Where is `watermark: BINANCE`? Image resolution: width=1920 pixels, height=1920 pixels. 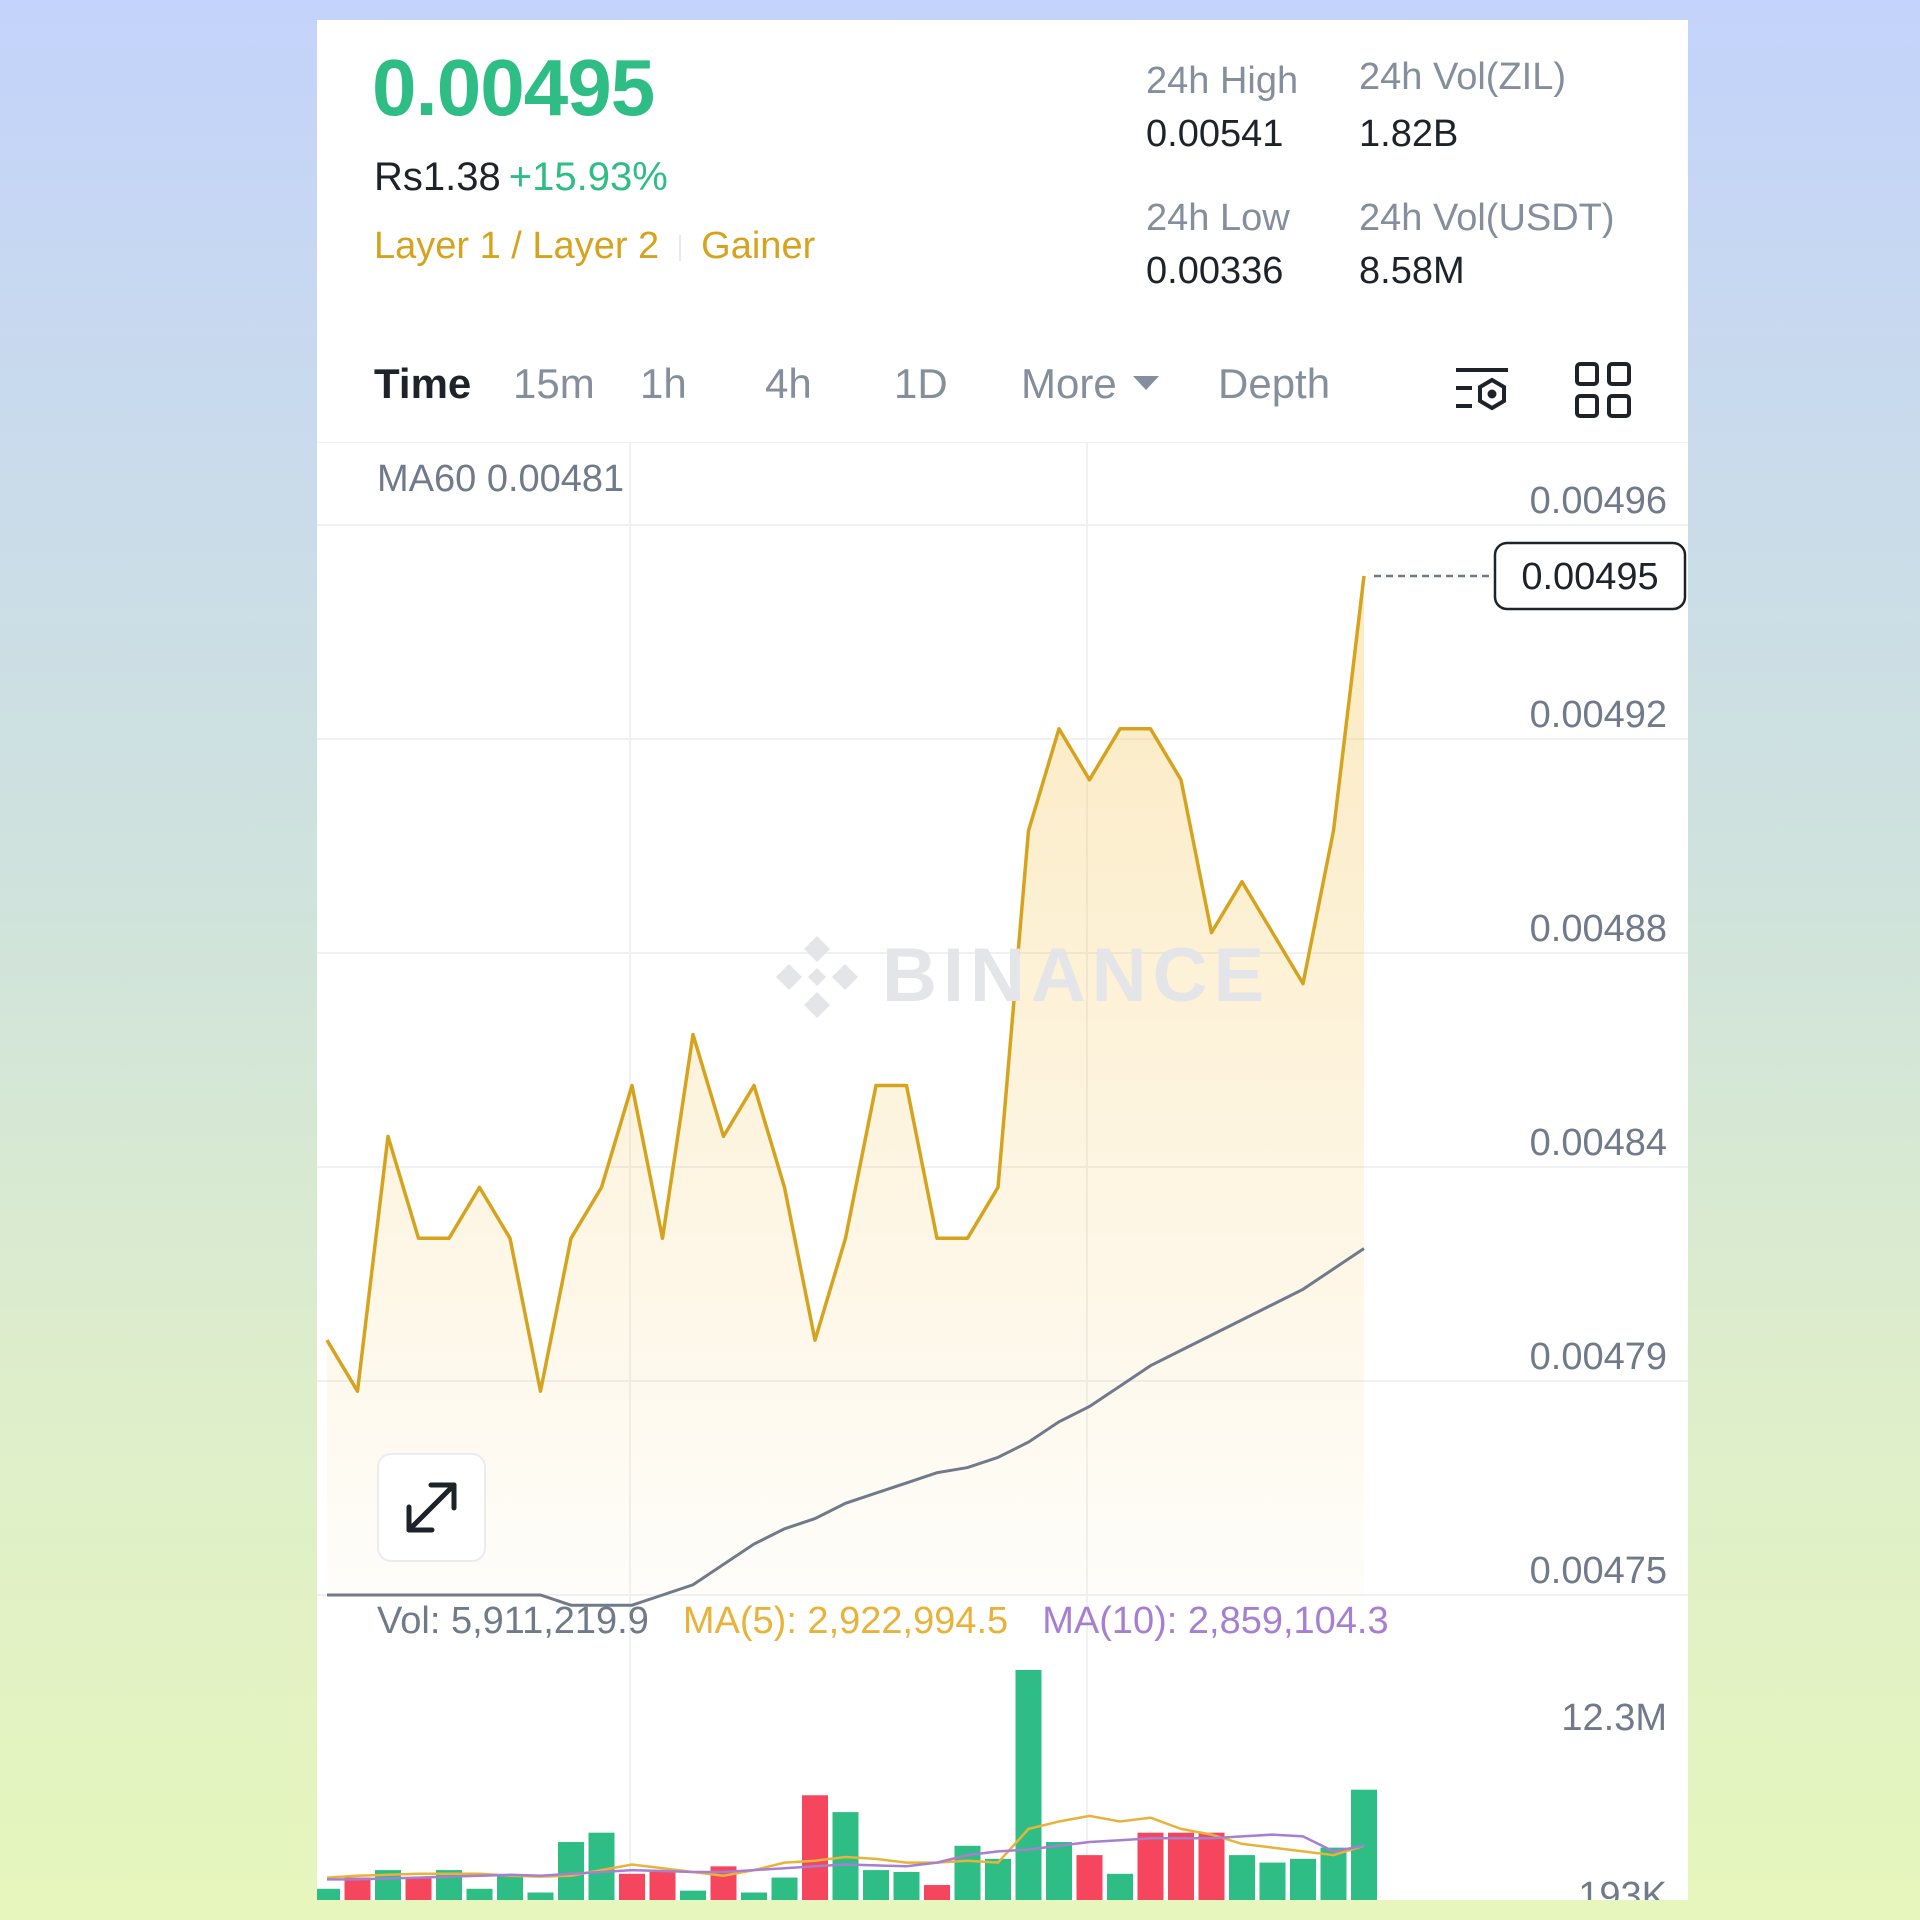
watermark: BINANCE is located at coordinates (1076, 975).